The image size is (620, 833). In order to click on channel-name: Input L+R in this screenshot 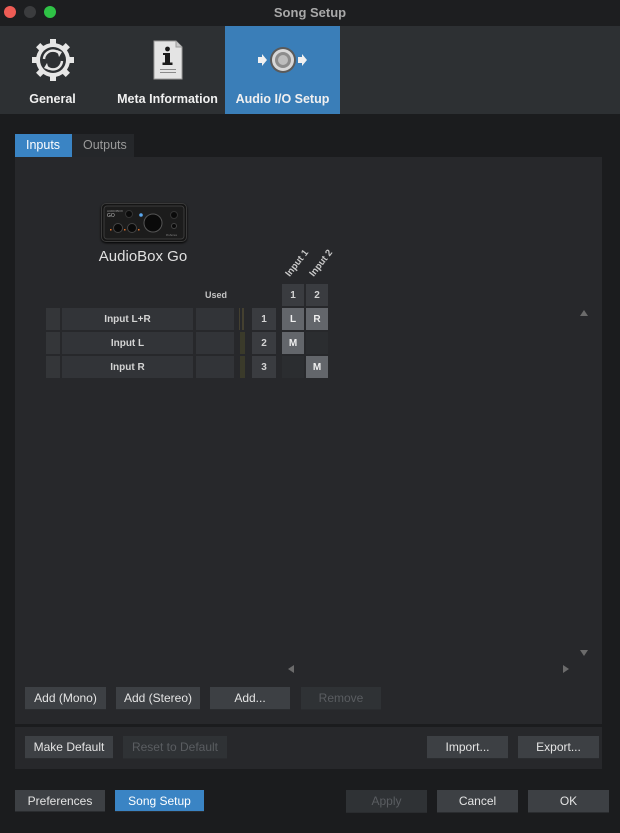, I will do `click(127, 319)`.